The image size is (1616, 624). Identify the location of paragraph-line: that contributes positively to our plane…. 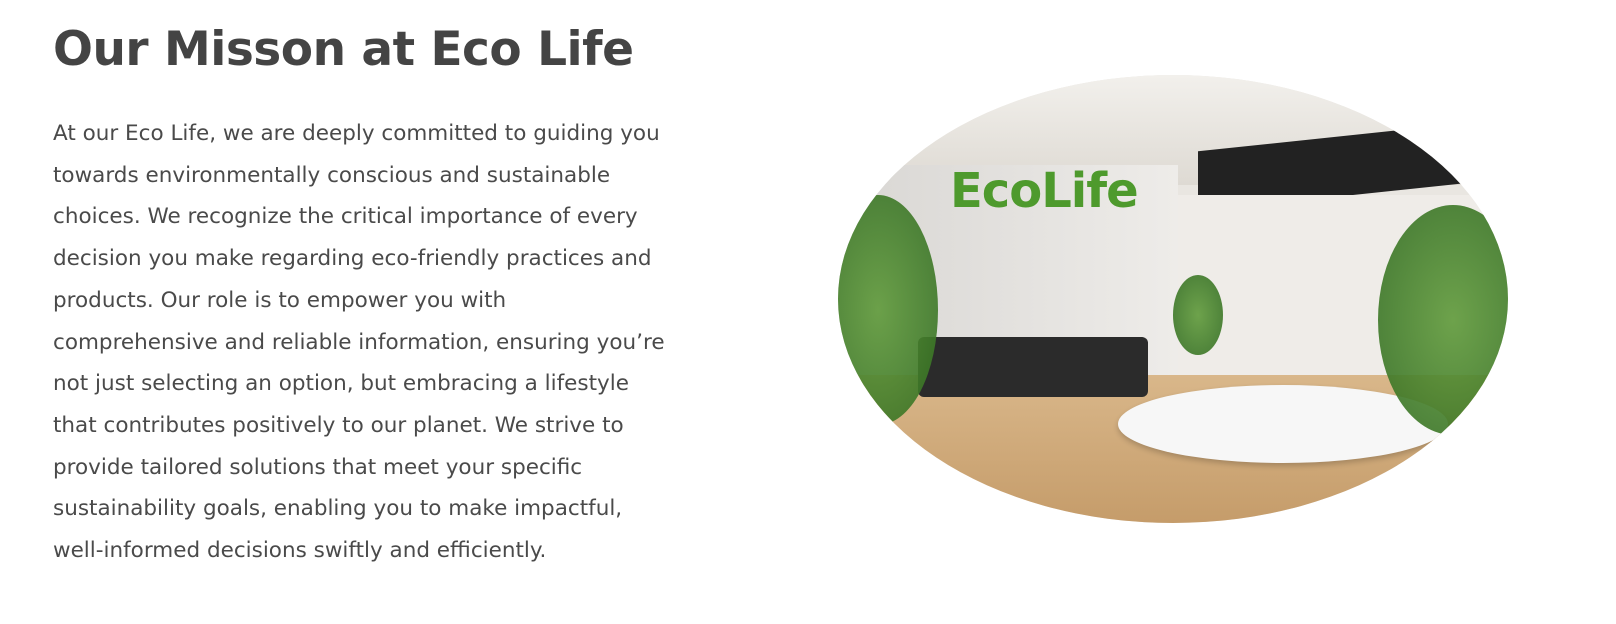
(338, 425).